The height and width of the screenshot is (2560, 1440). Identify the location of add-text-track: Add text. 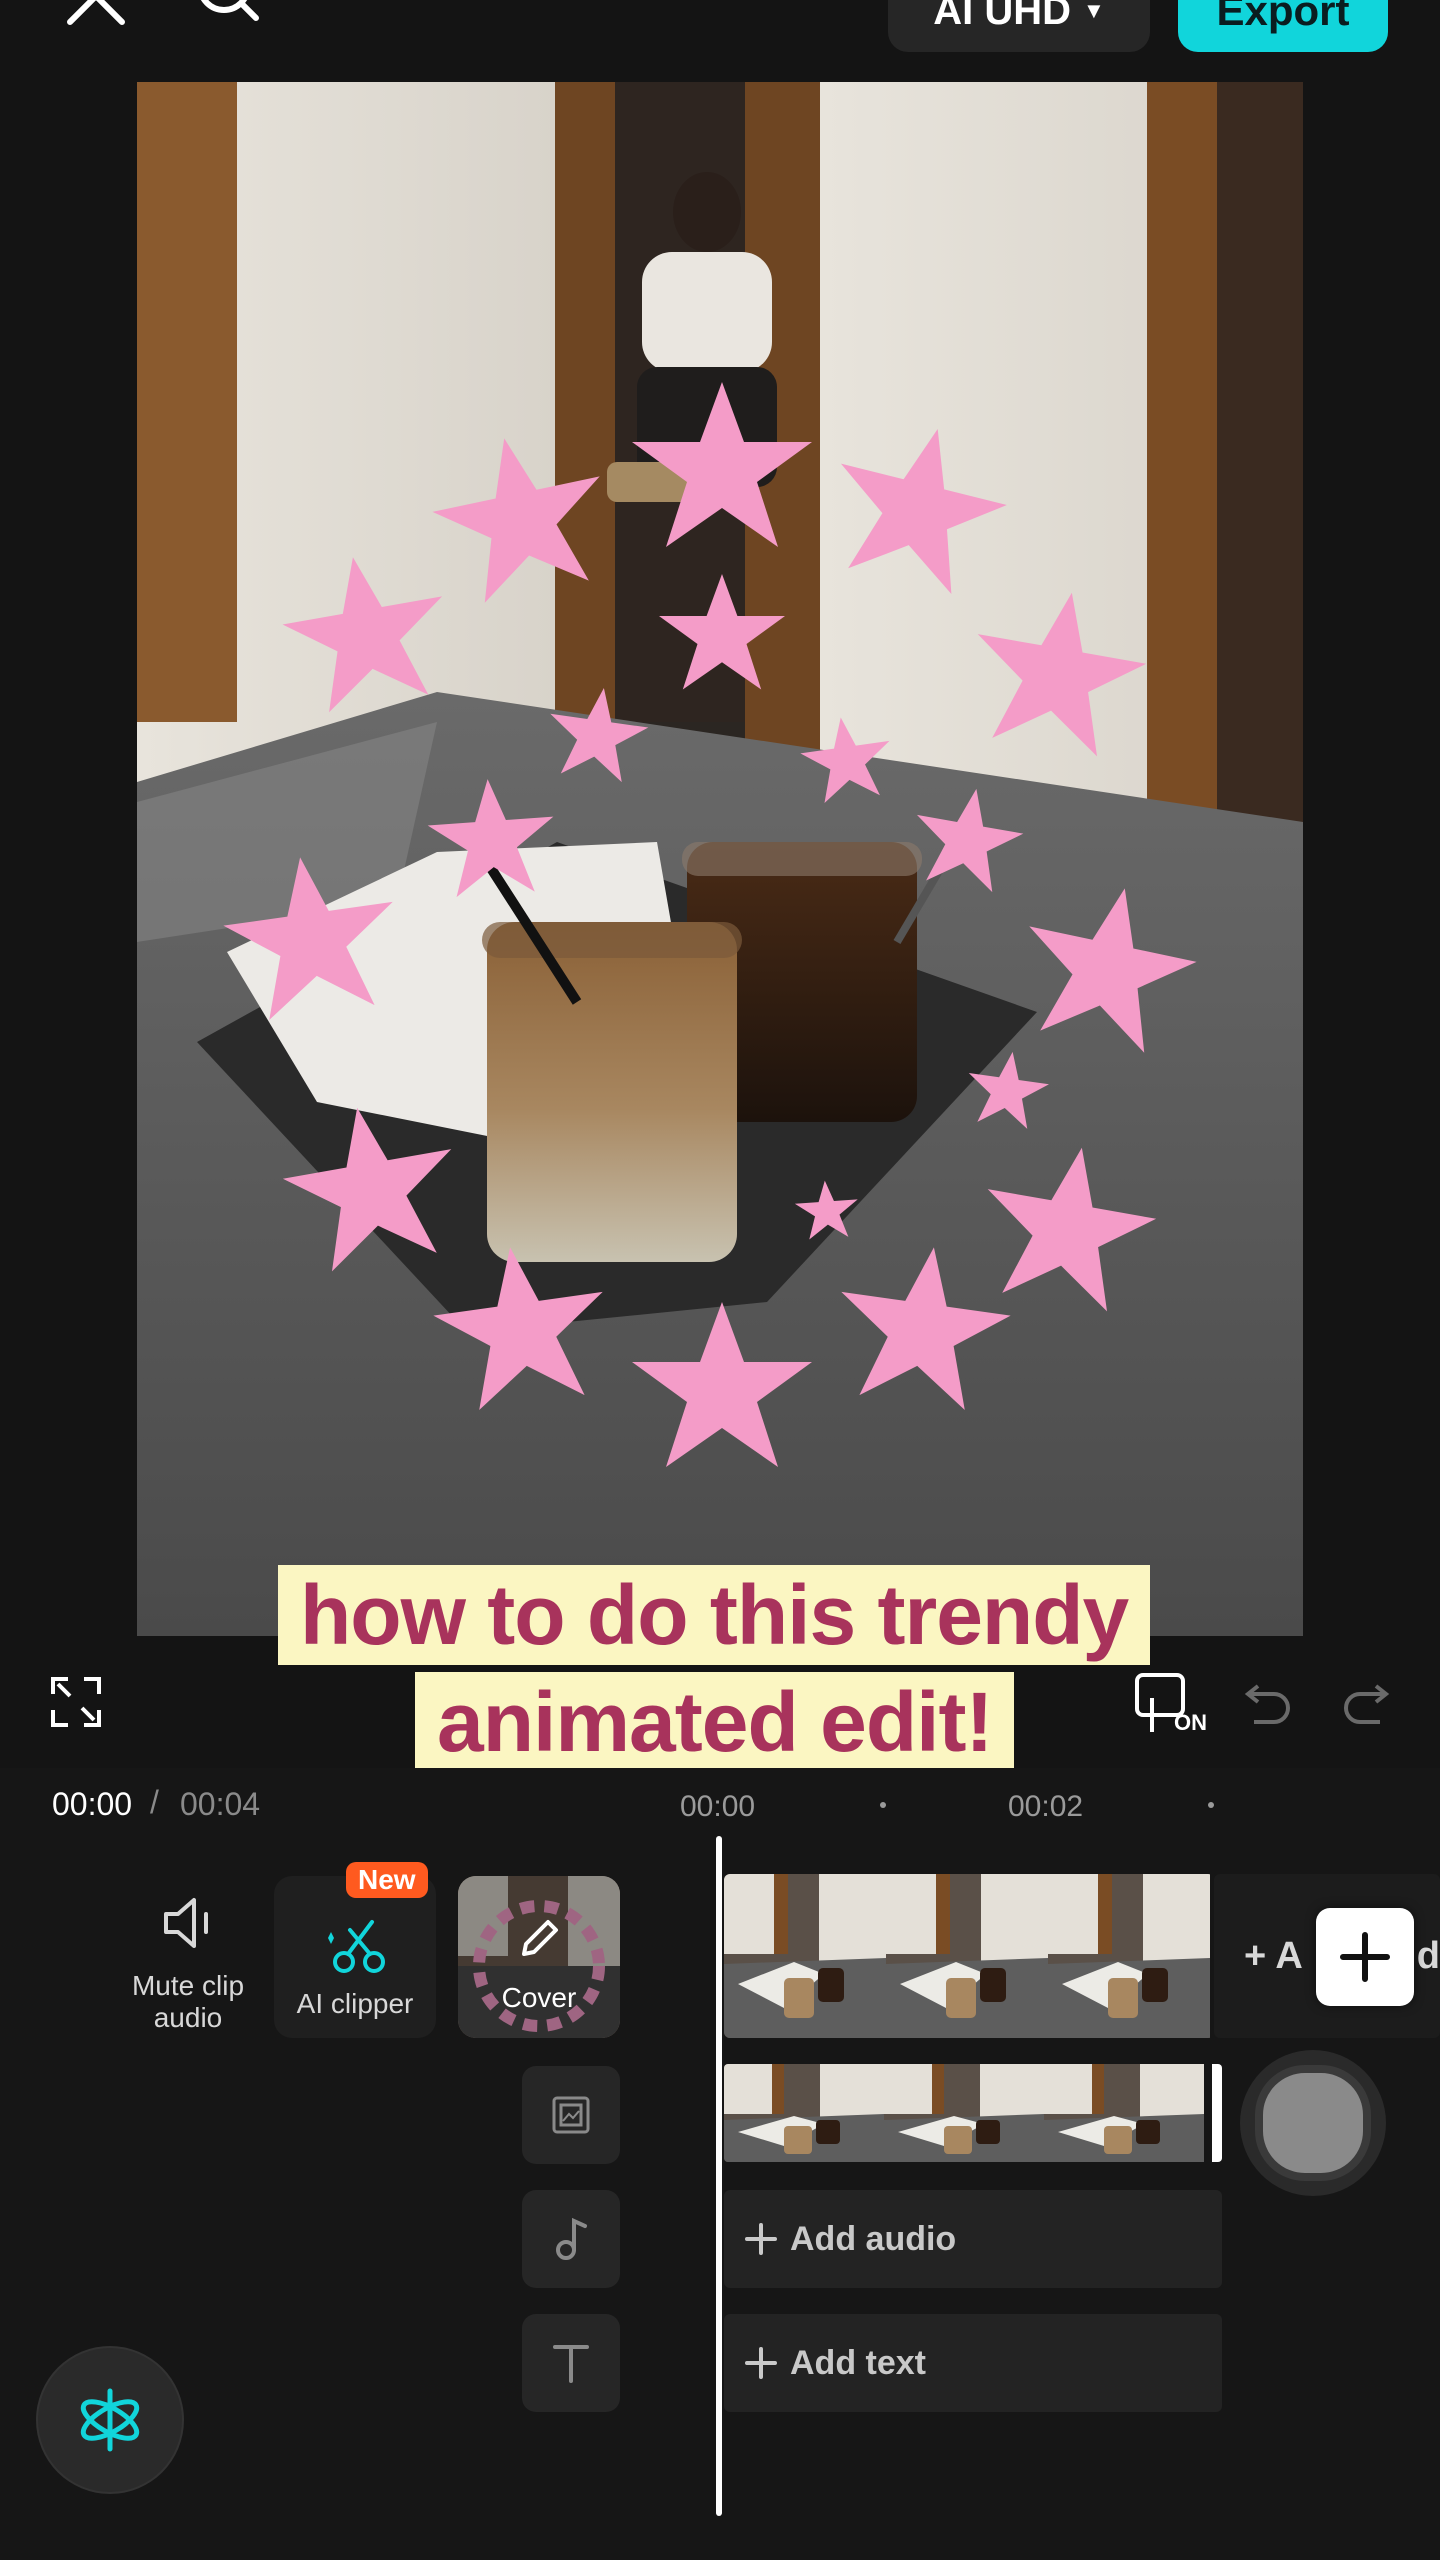
(973, 2363).